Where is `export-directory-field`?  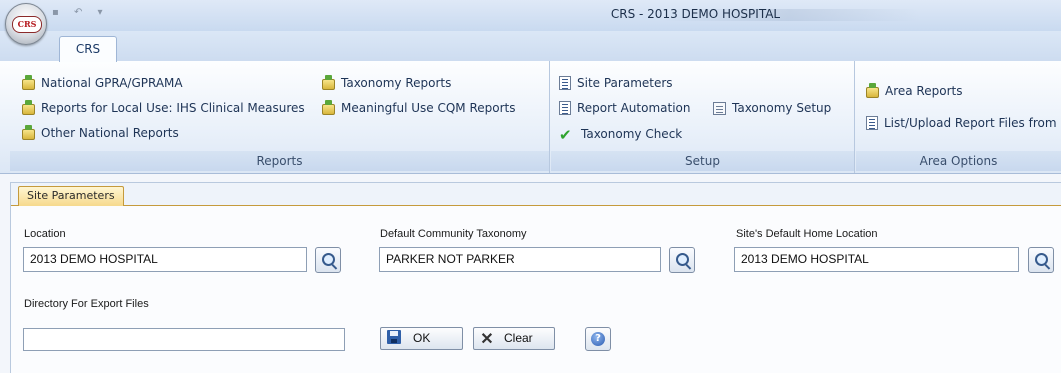 export-directory-field is located at coordinates (184, 339).